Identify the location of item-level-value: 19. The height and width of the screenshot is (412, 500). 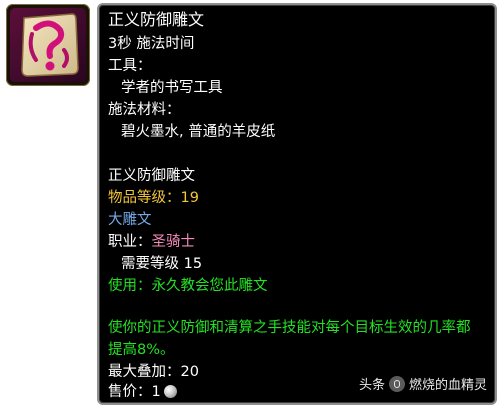
(189, 198).